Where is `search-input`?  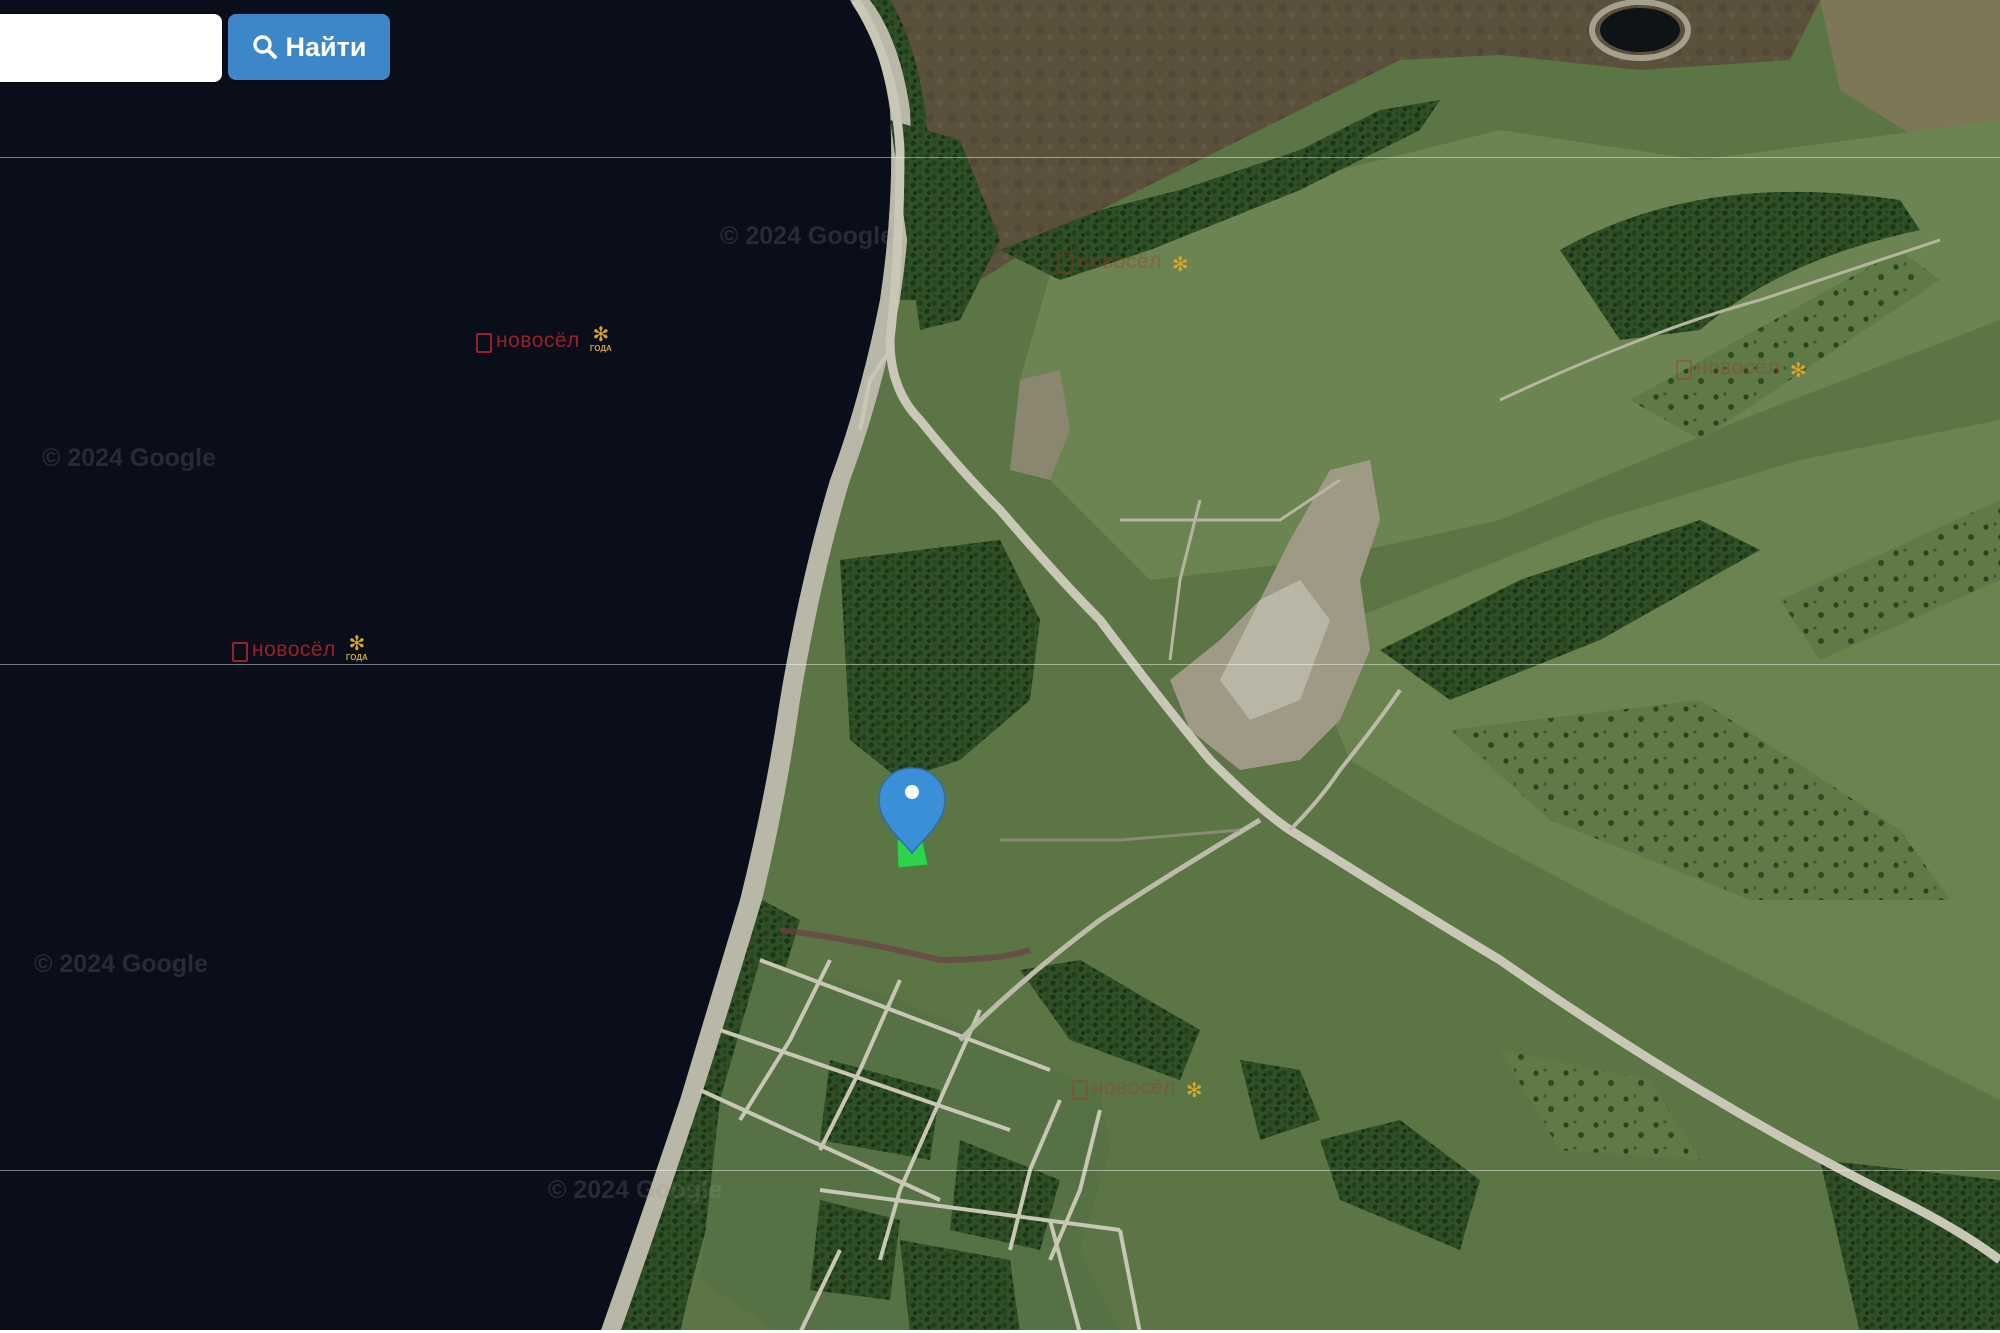 search-input is located at coordinates (111, 48).